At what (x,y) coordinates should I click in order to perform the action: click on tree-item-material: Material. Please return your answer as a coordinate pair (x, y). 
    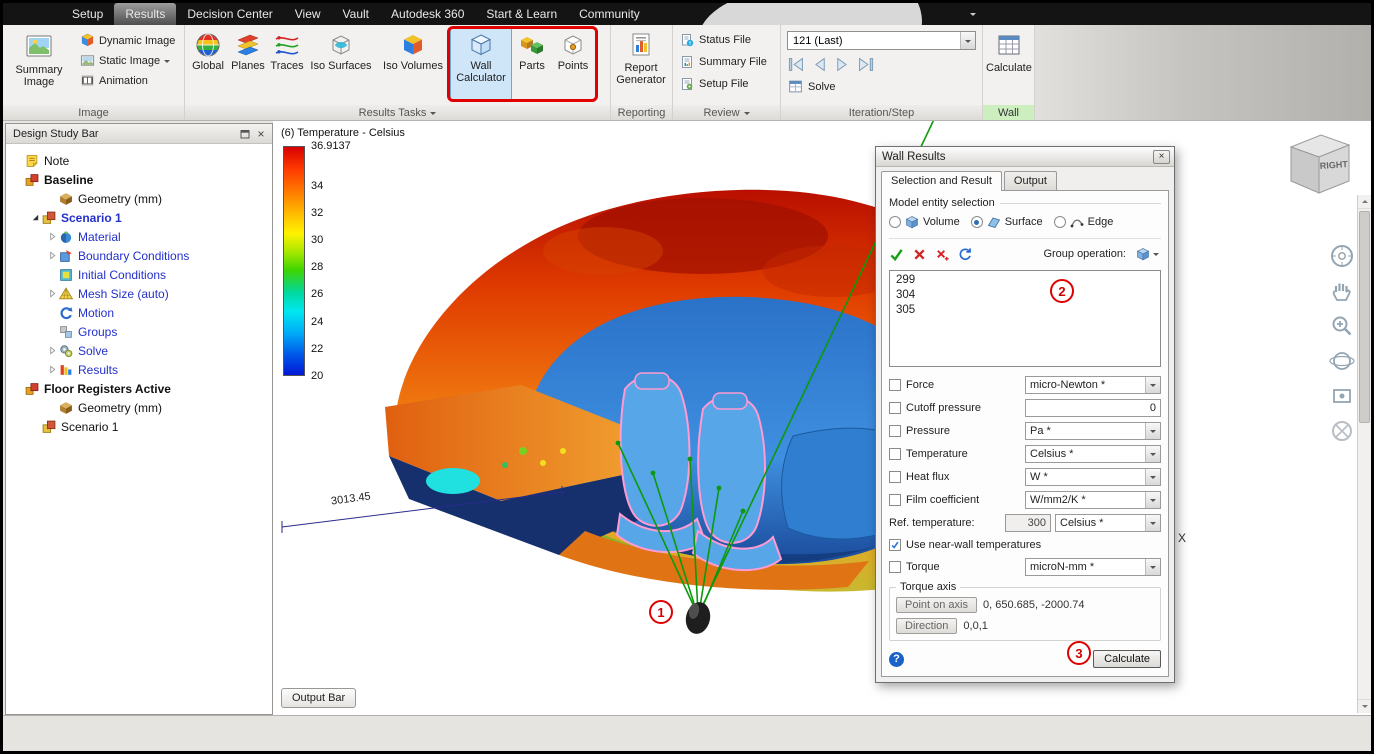
    Looking at the image, I should click on (139, 236).